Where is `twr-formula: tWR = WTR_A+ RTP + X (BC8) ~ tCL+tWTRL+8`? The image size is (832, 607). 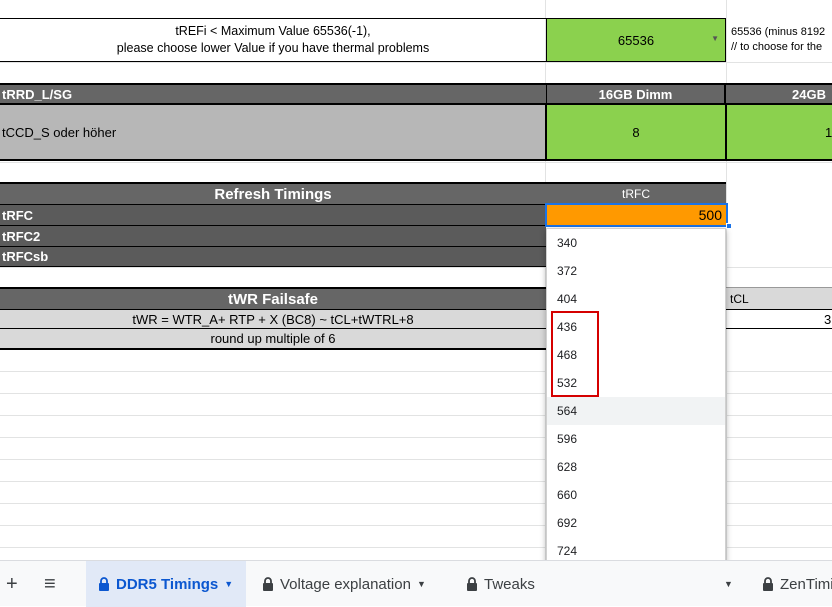
twr-formula: tWR = WTR_A+ RTP + X (BC8) ~ tCL+tWTRL+8 is located at coordinates (273, 319).